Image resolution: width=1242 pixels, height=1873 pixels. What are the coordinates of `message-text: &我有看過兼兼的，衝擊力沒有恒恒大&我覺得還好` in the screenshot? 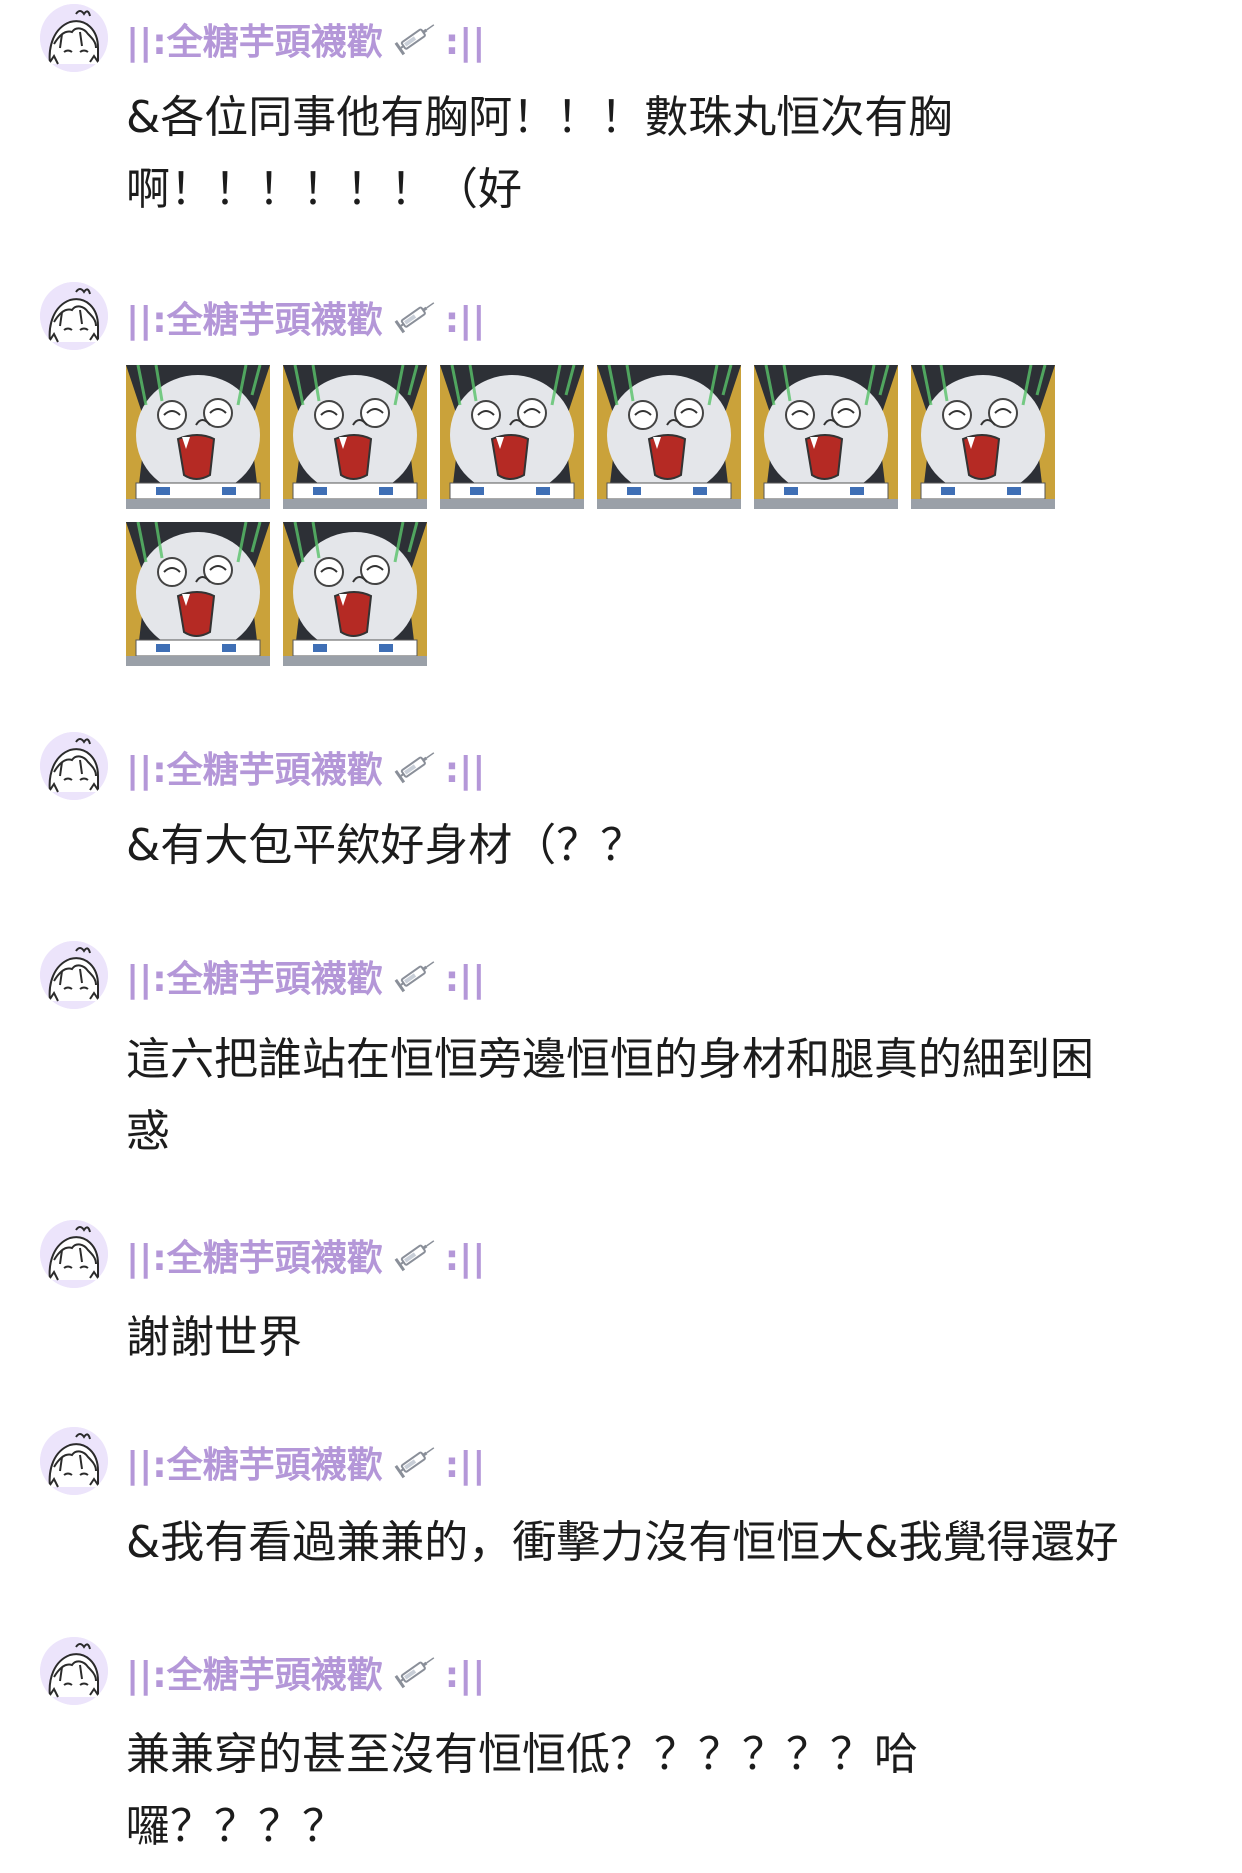 It's located at (622, 1542).